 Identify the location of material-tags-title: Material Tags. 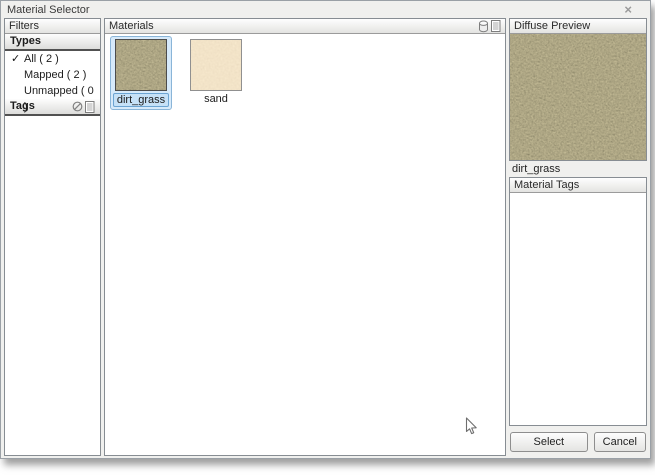
(547, 185).